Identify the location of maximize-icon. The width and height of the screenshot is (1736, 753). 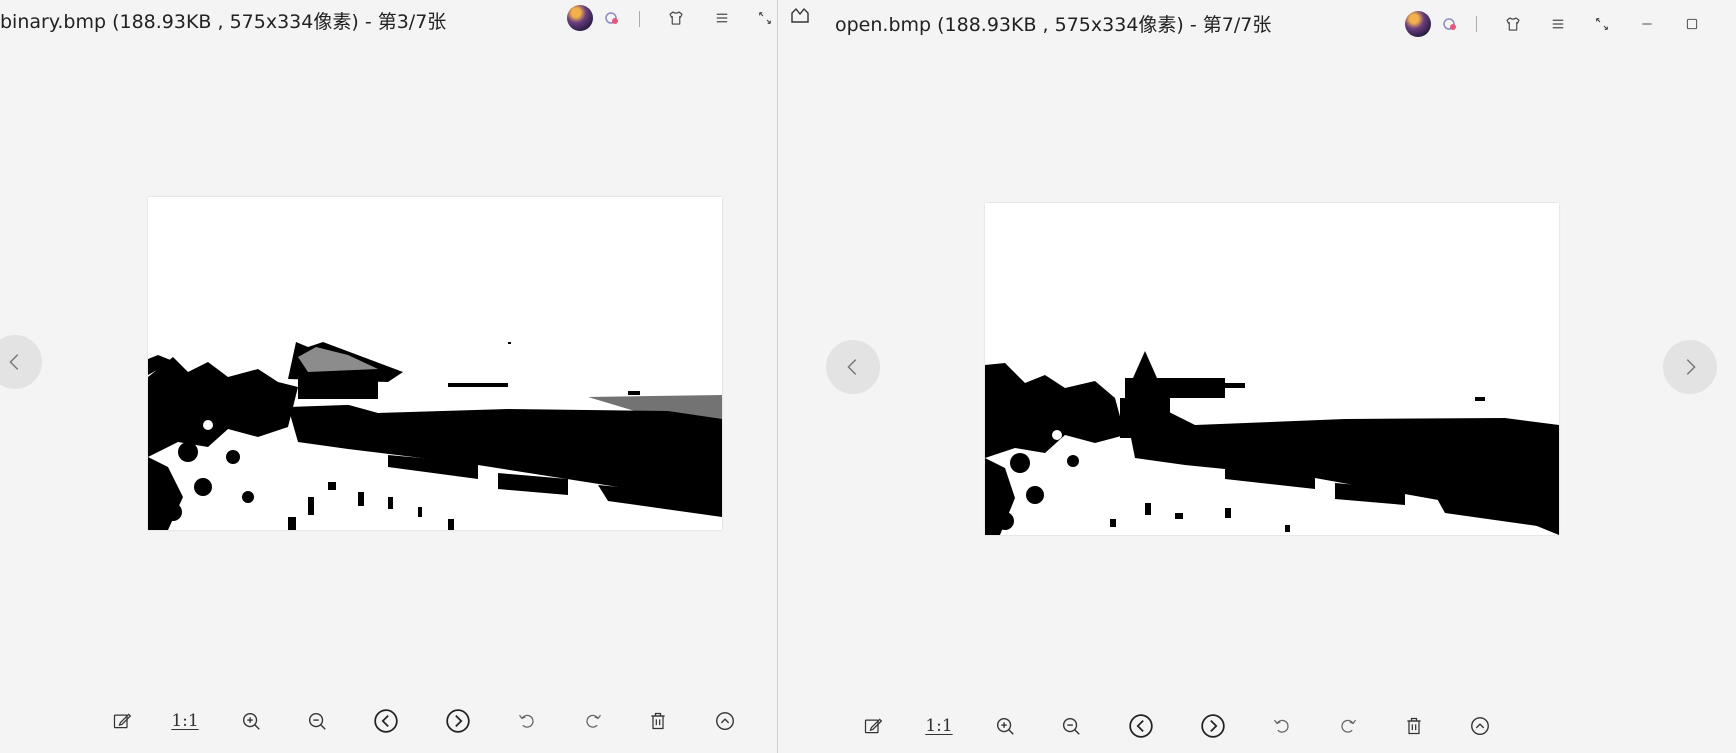
(1692, 24).